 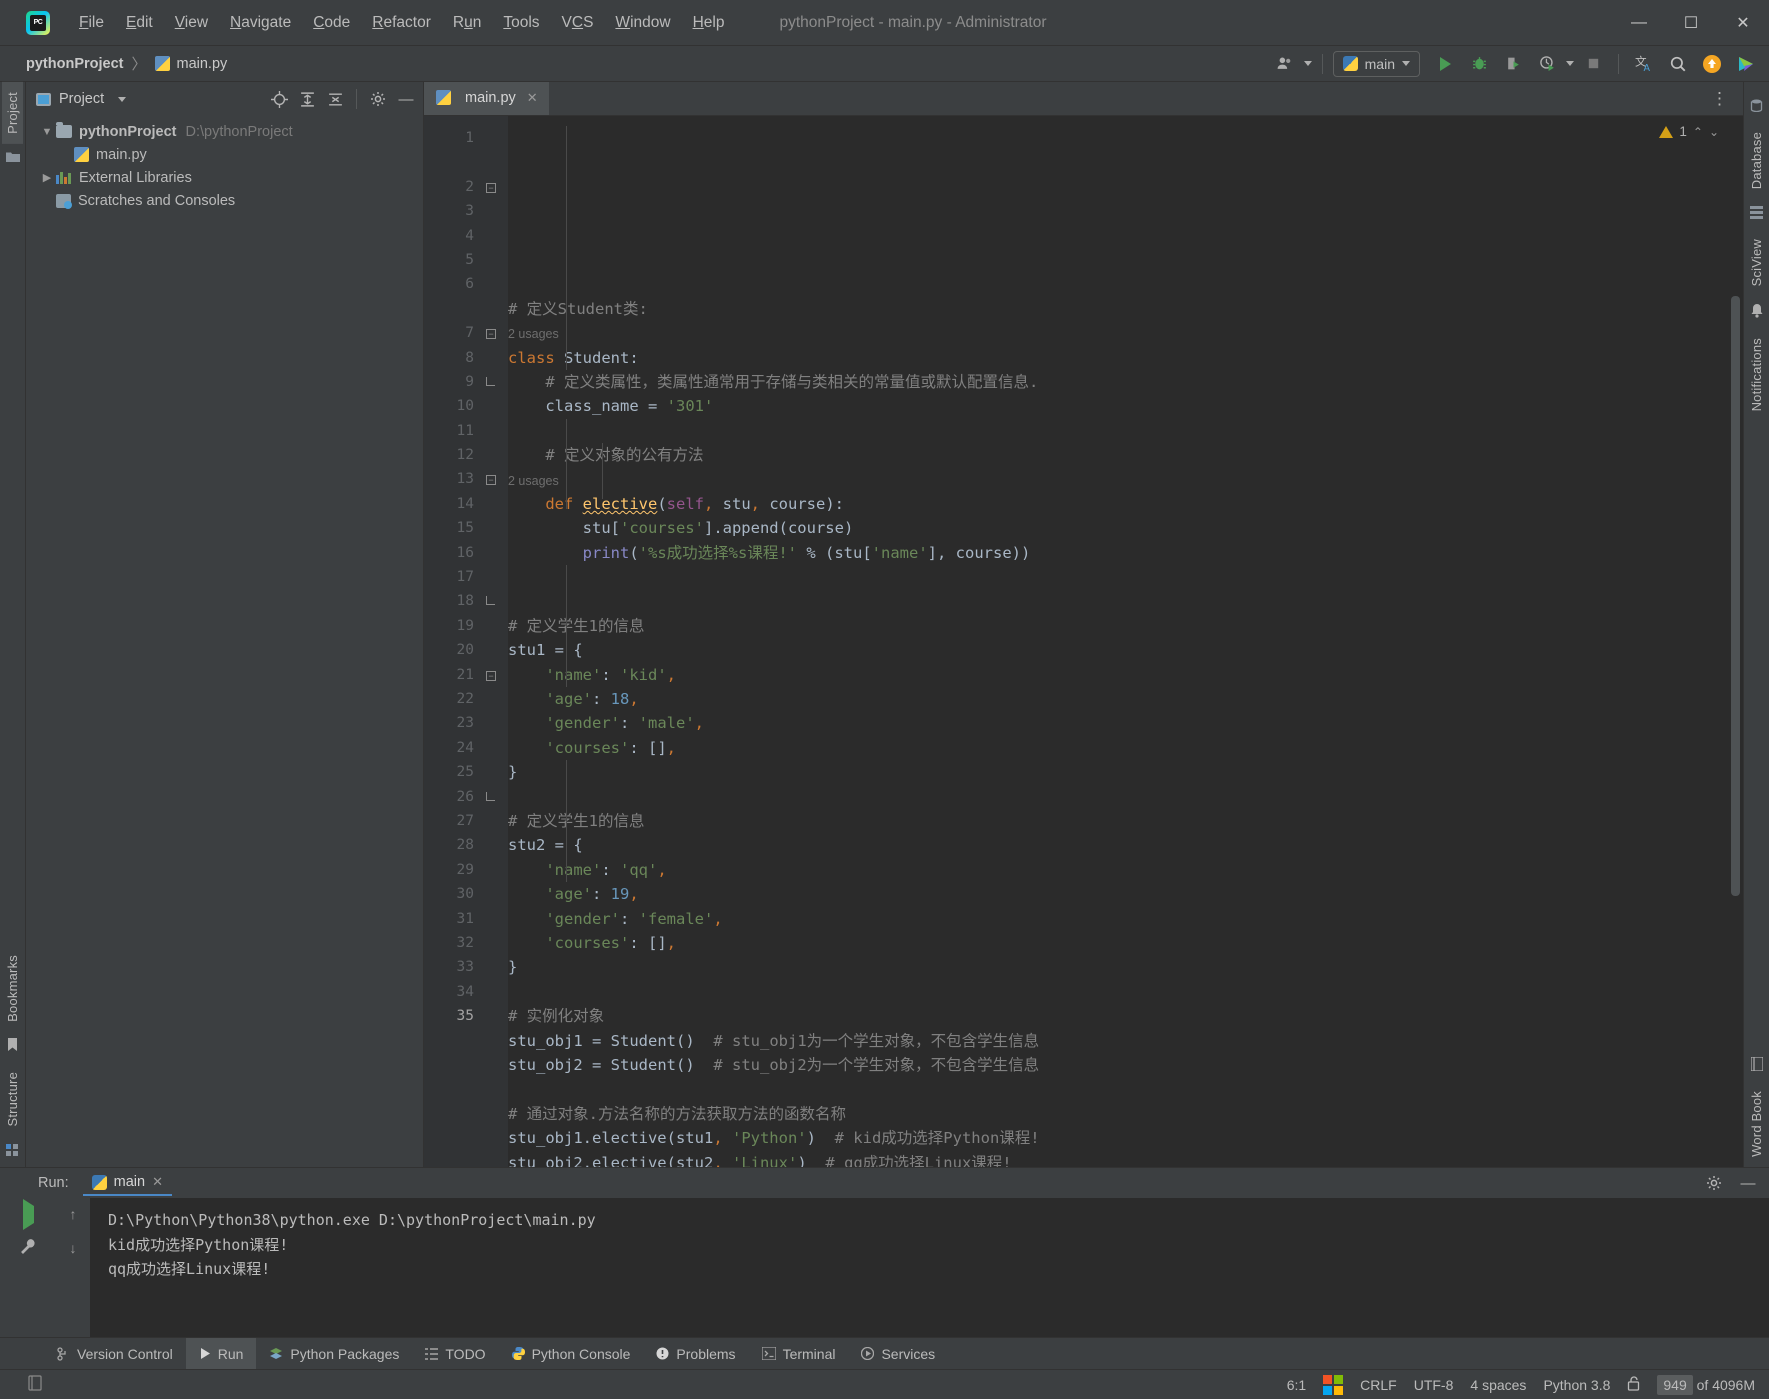 I want to click on debug-icon, so click(x=1479, y=64).